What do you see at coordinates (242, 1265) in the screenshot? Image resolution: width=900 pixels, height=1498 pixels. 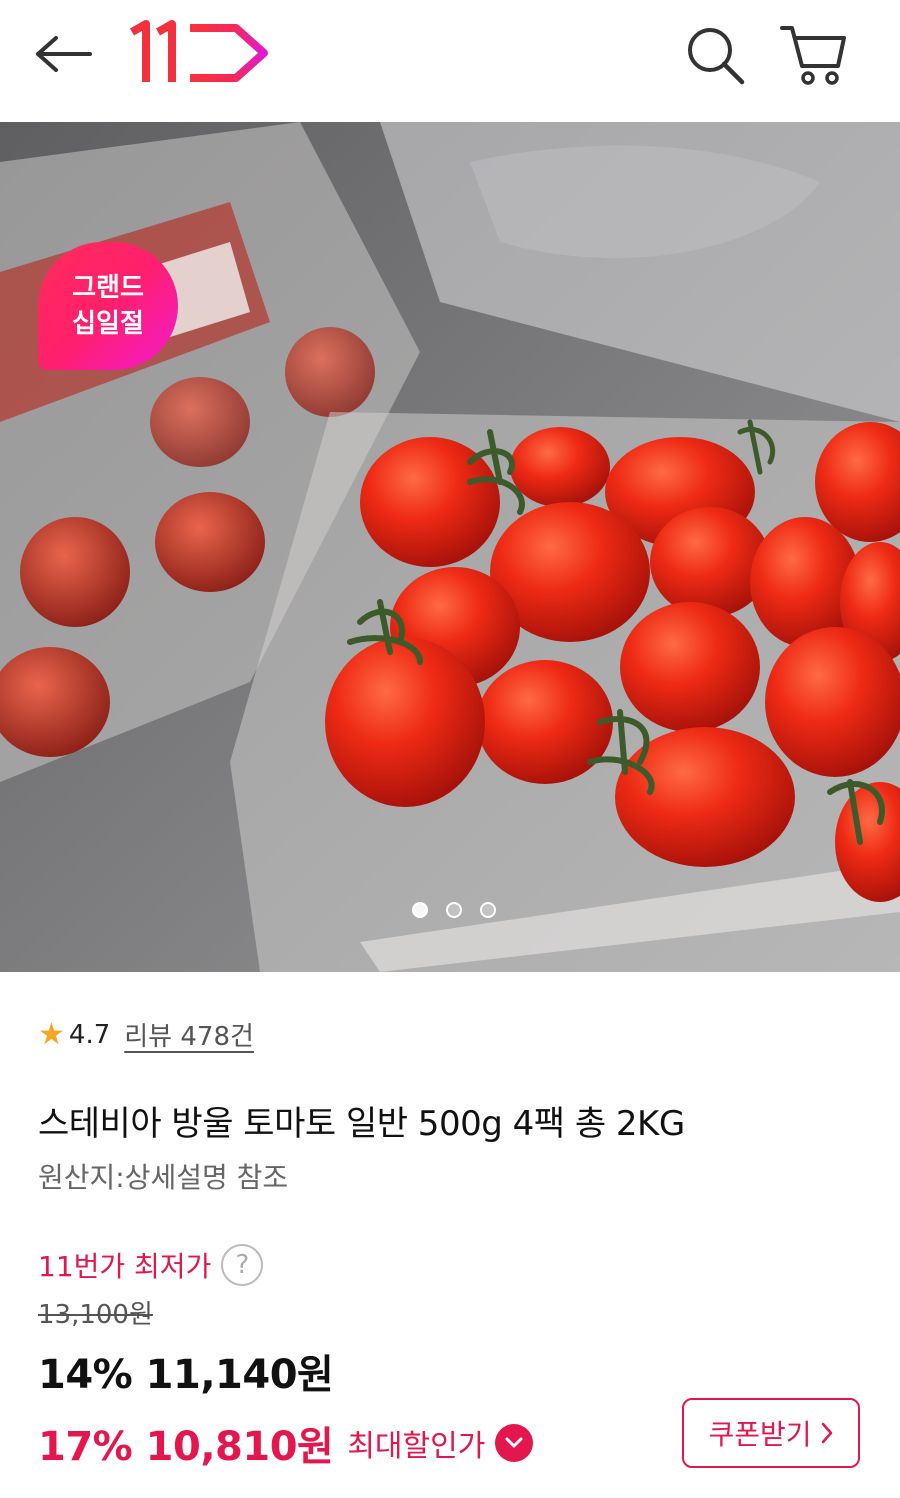 I see `help-icon: ?` at bounding box center [242, 1265].